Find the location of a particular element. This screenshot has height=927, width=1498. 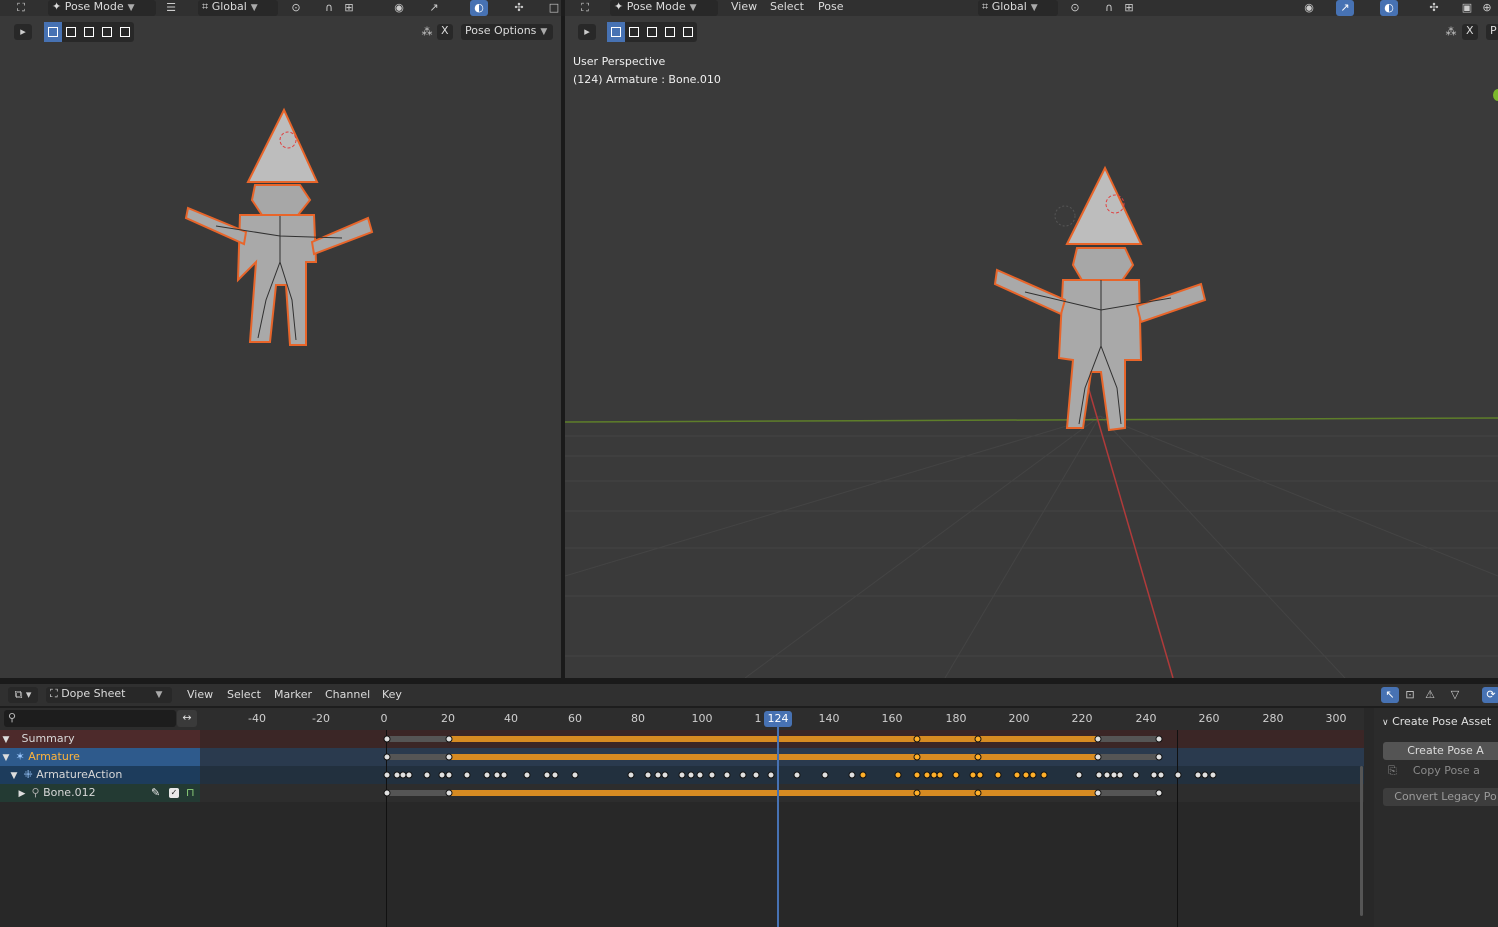

select-invert-icon is located at coordinates (670, 32).